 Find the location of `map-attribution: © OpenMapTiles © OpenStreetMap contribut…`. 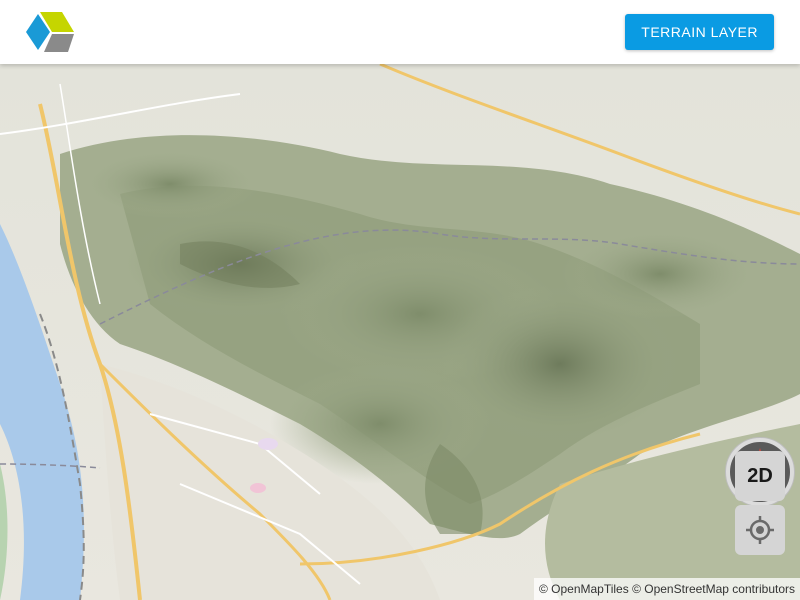

map-attribution: © OpenMapTiles © OpenStreetMap contribut… is located at coordinates (666, 589).